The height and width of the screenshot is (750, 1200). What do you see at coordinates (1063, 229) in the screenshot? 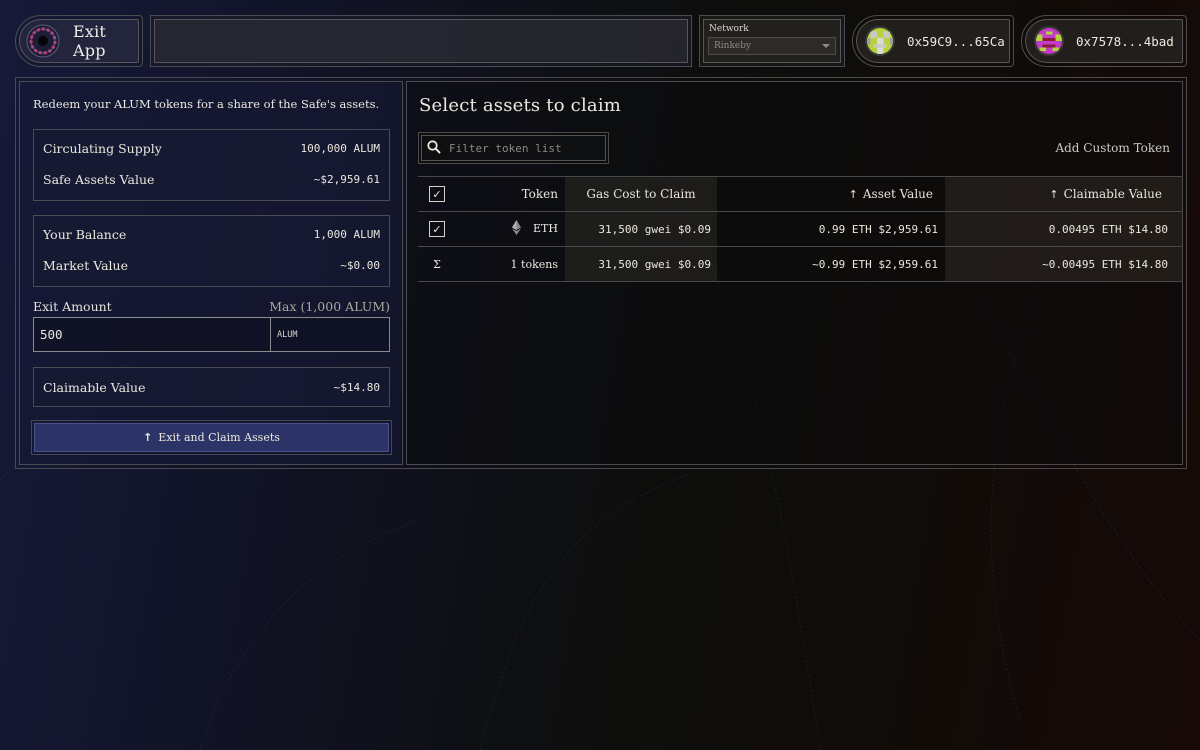
I see `claimable-value-cell: 0.00495 ETH $14.80` at bounding box center [1063, 229].